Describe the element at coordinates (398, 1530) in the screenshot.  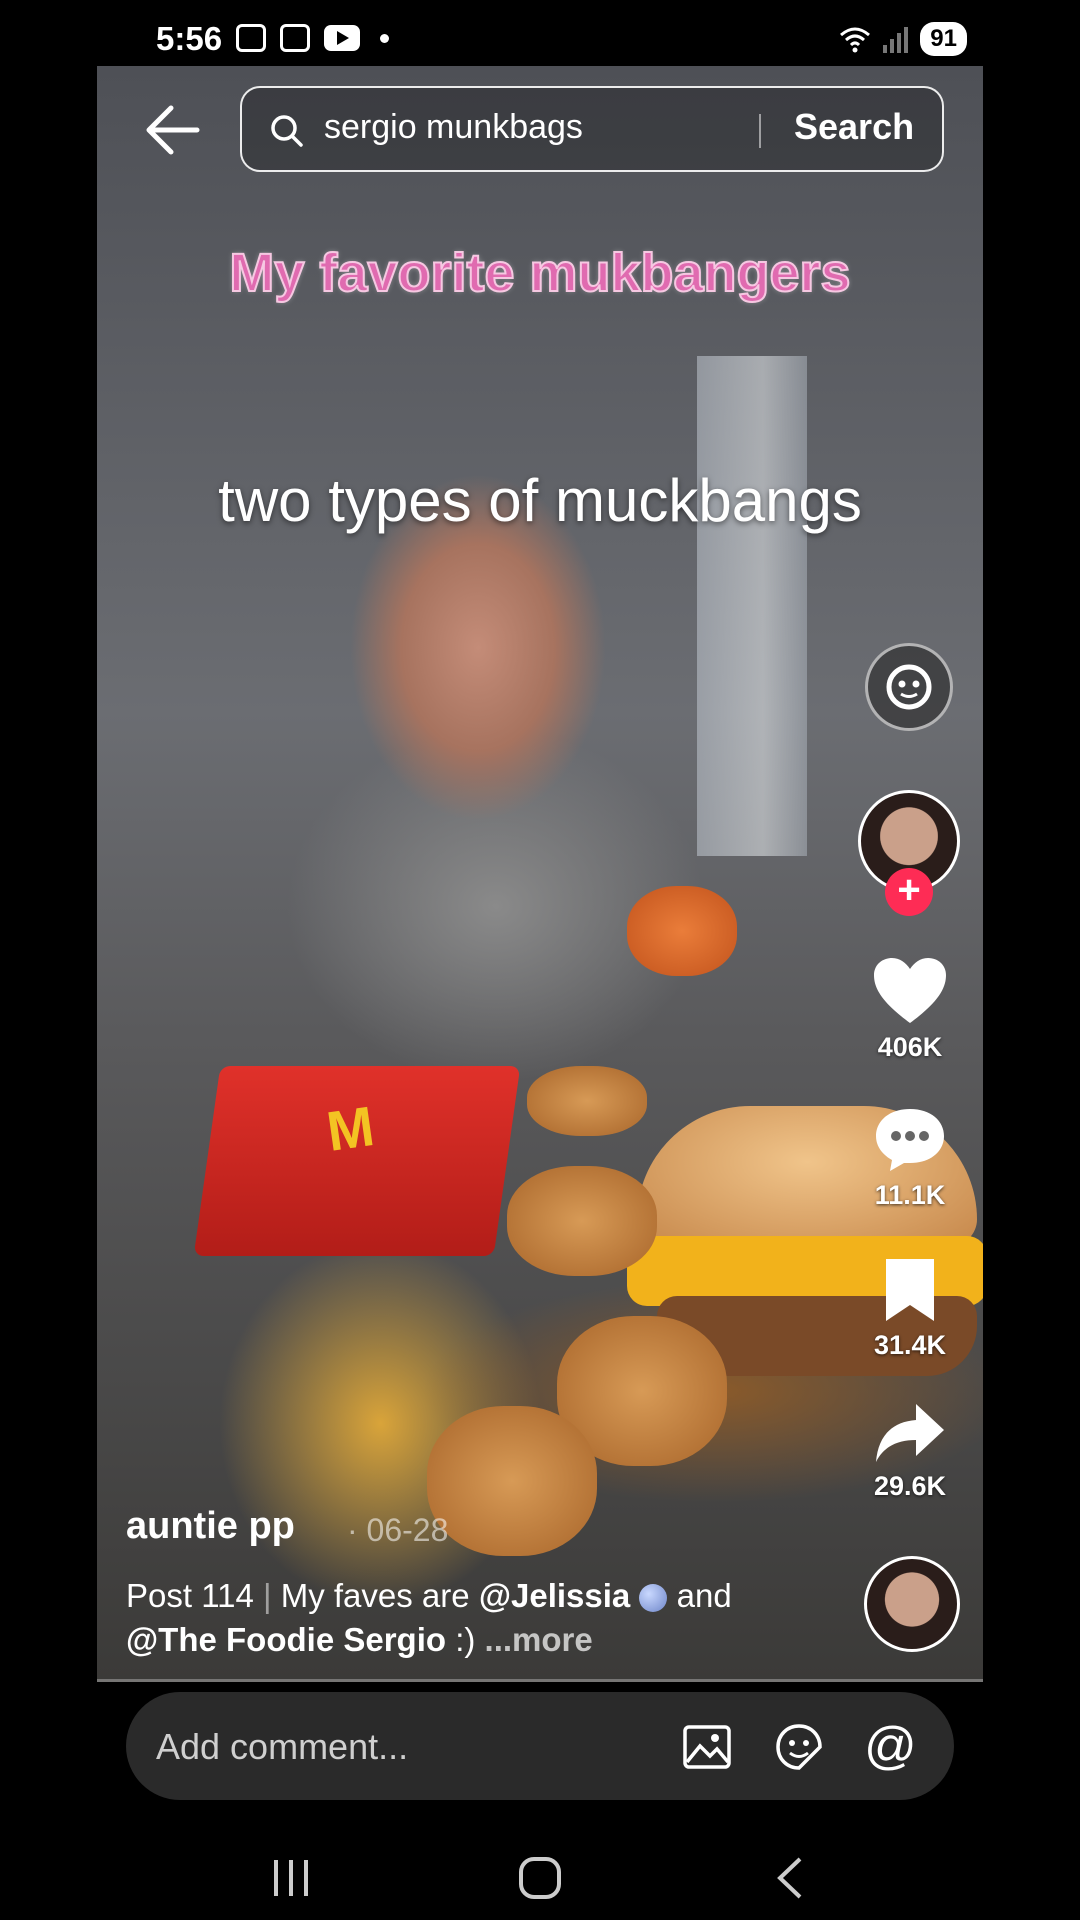
I see `post-date: · 06-28` at that location.